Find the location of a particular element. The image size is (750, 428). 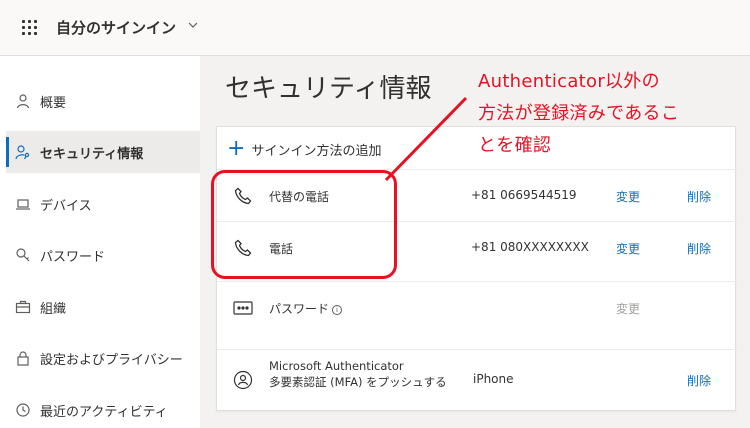

annotation-line-1: Authenticator以外の is located at coordinates (569, 81).